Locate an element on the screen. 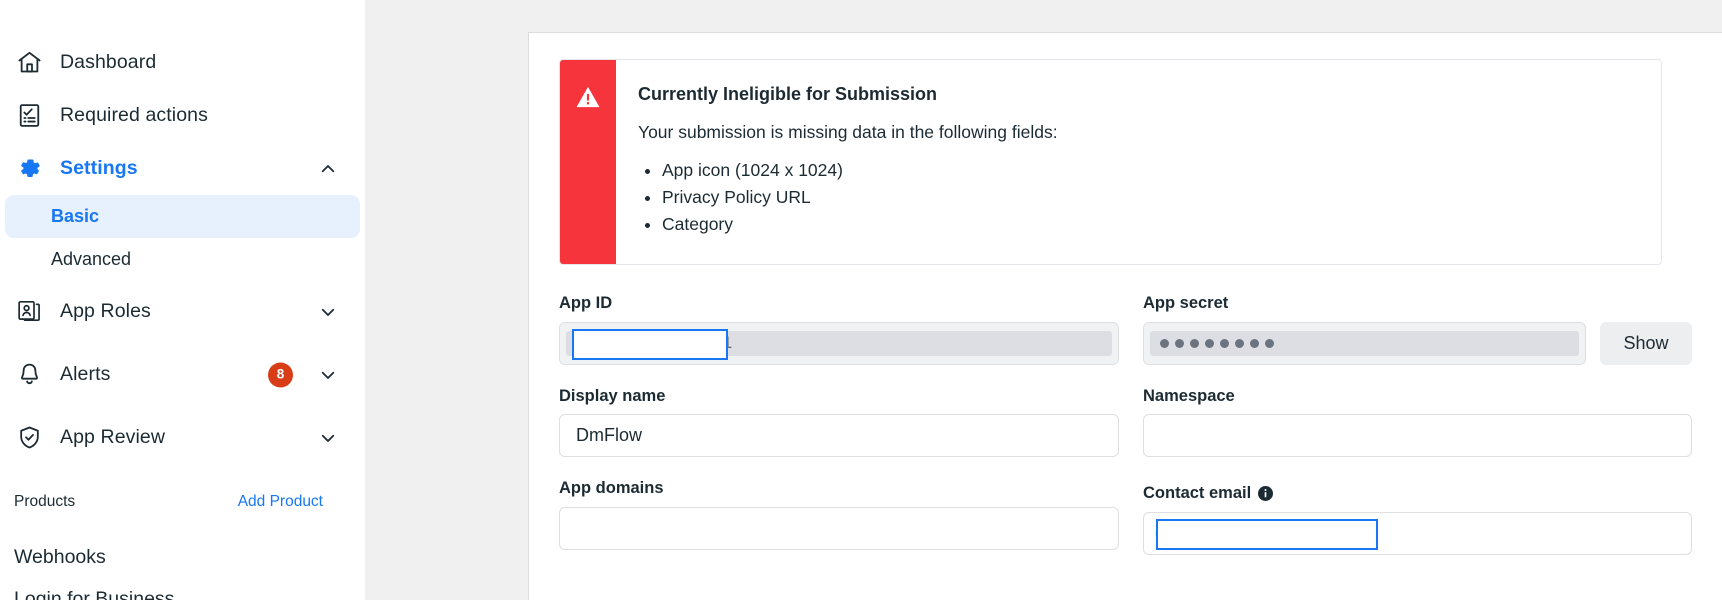 The image size is (1722, 600). bell-icon is located at coordinates (29, 374).